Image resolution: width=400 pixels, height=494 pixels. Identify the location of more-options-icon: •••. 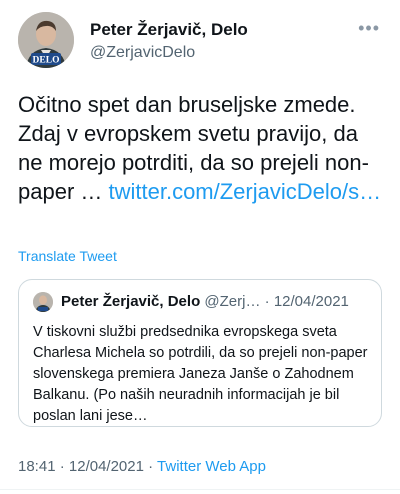
(369, 28).